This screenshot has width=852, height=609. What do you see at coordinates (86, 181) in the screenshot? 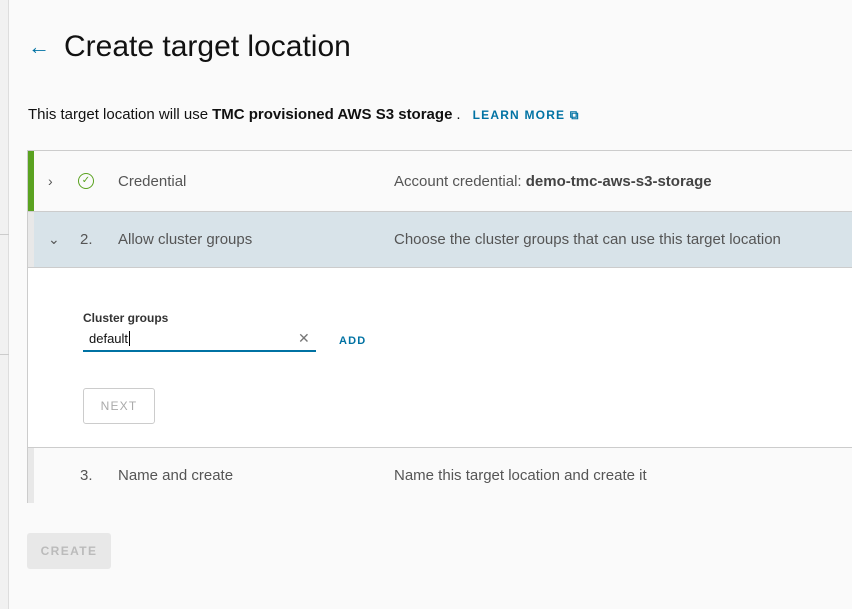
I see `check-circle-icon: ✓` at bounding box center [86, 181].